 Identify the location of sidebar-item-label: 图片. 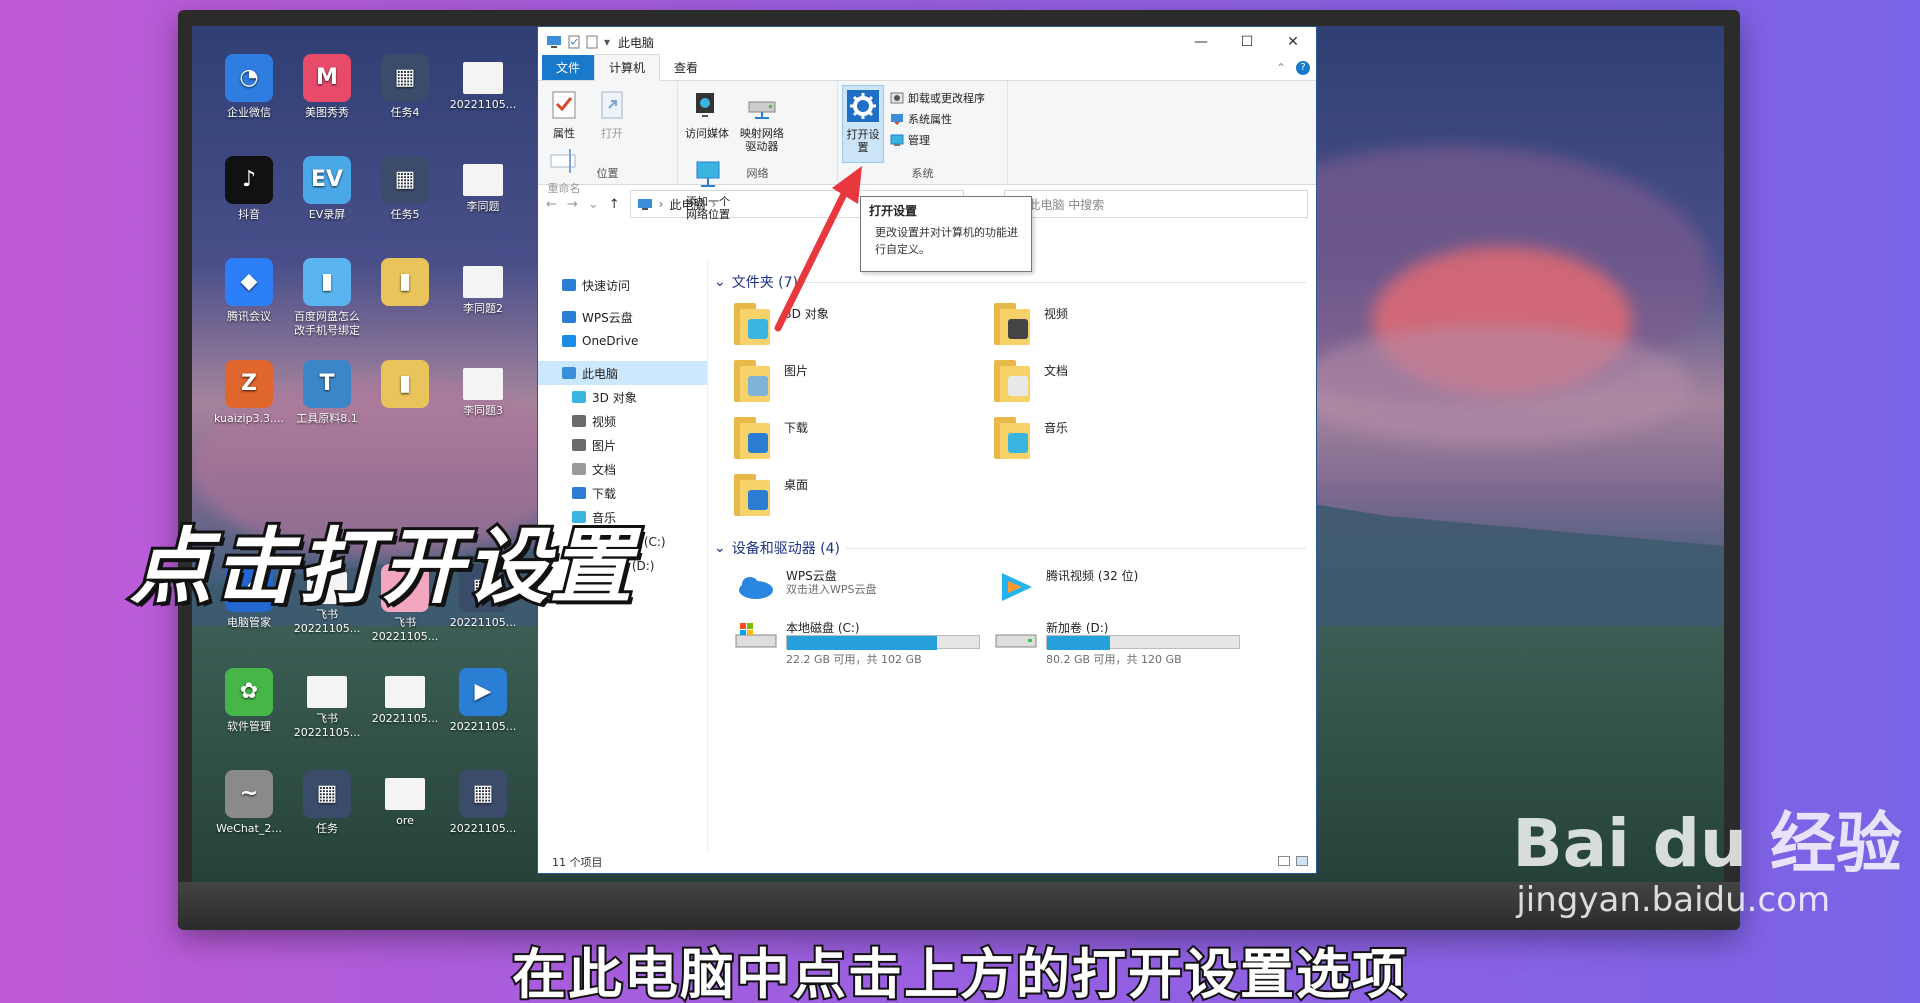
(604, 445).